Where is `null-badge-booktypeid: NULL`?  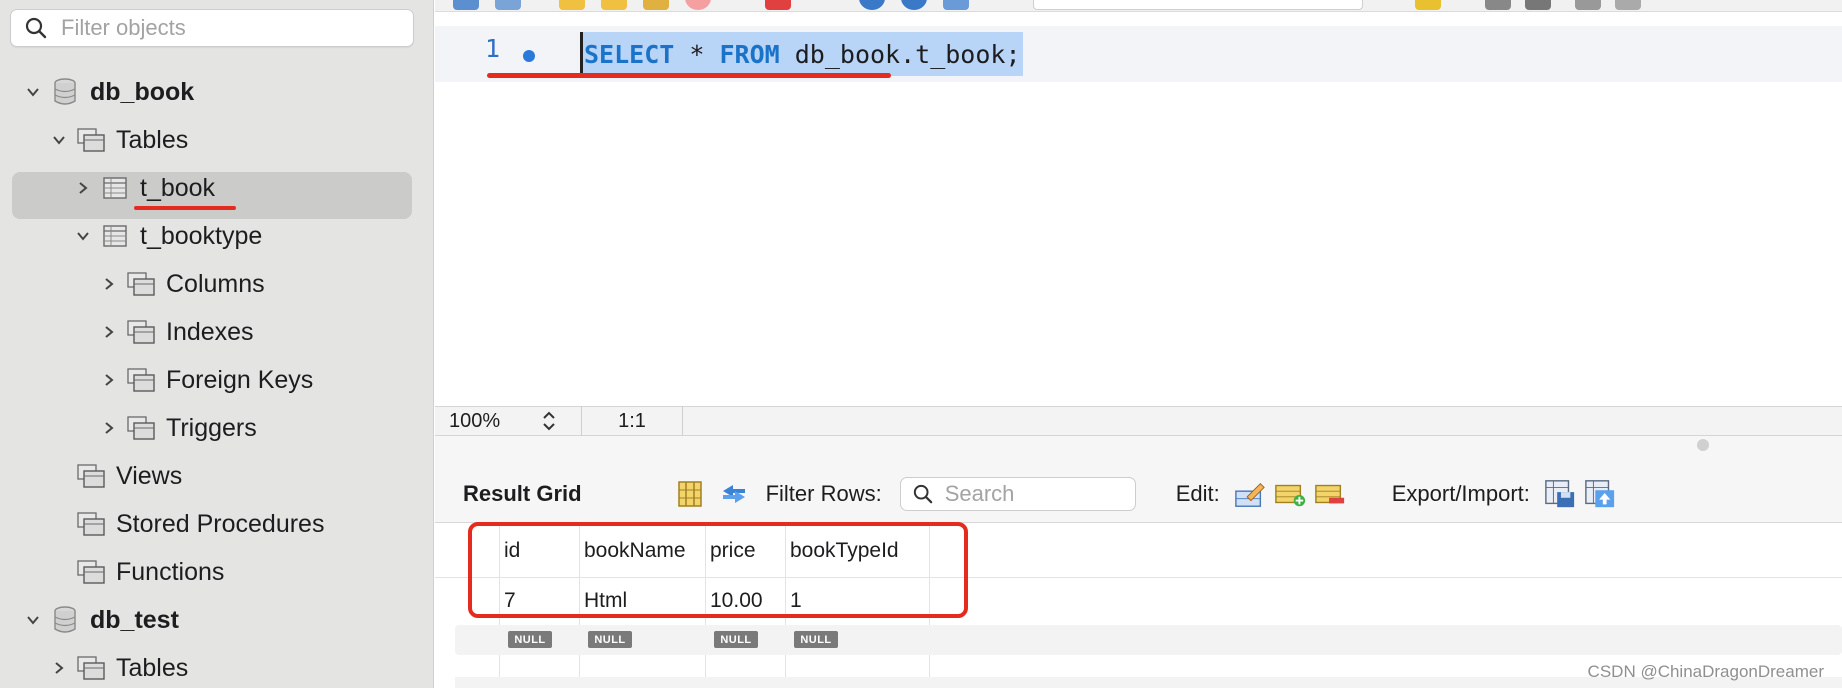
null-badge-booktypeid: NULL is located at coordinates (816, 639).